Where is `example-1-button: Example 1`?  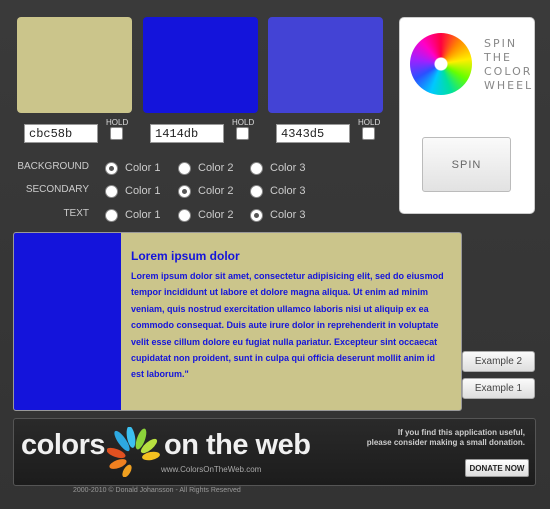
example-1-button: Example 1 is located at coordinates (498, 388).